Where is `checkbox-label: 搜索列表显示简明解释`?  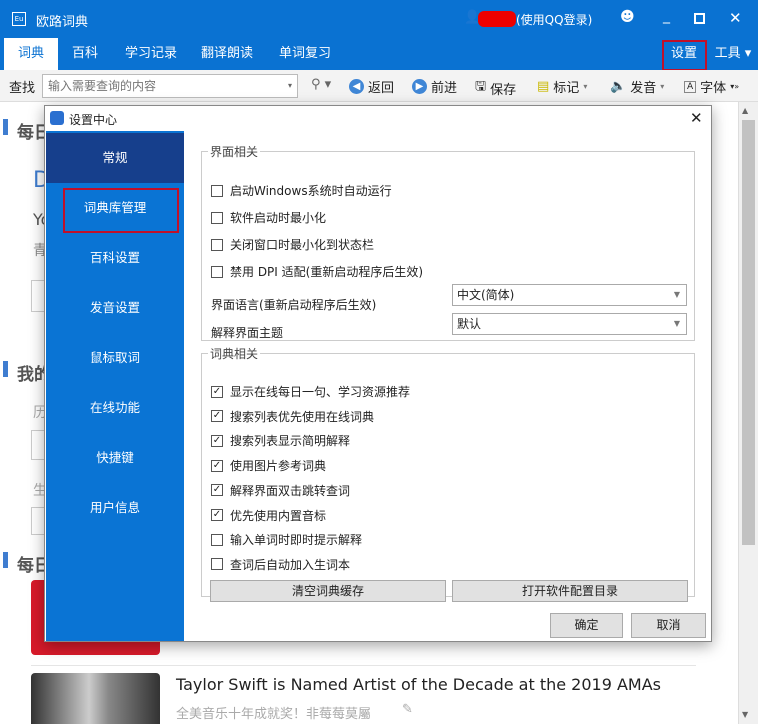
checkbox-label: 搜索列表显示简明解释 is located at coordinates (290, 441).